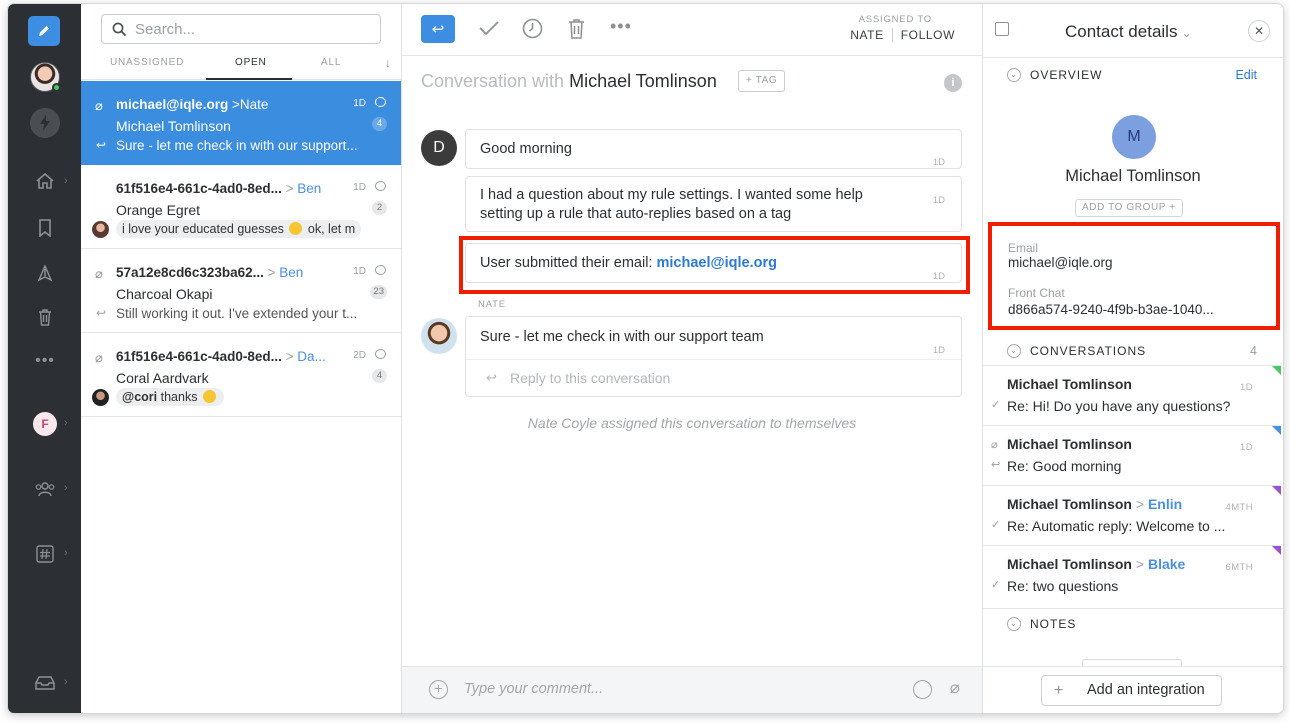 The height and width of the screenshot is (723, 1290). Describe the element at coordinates (1133, 623) in the screenshot. I see `notes-section-header: ⌄ NOTES` at that location.